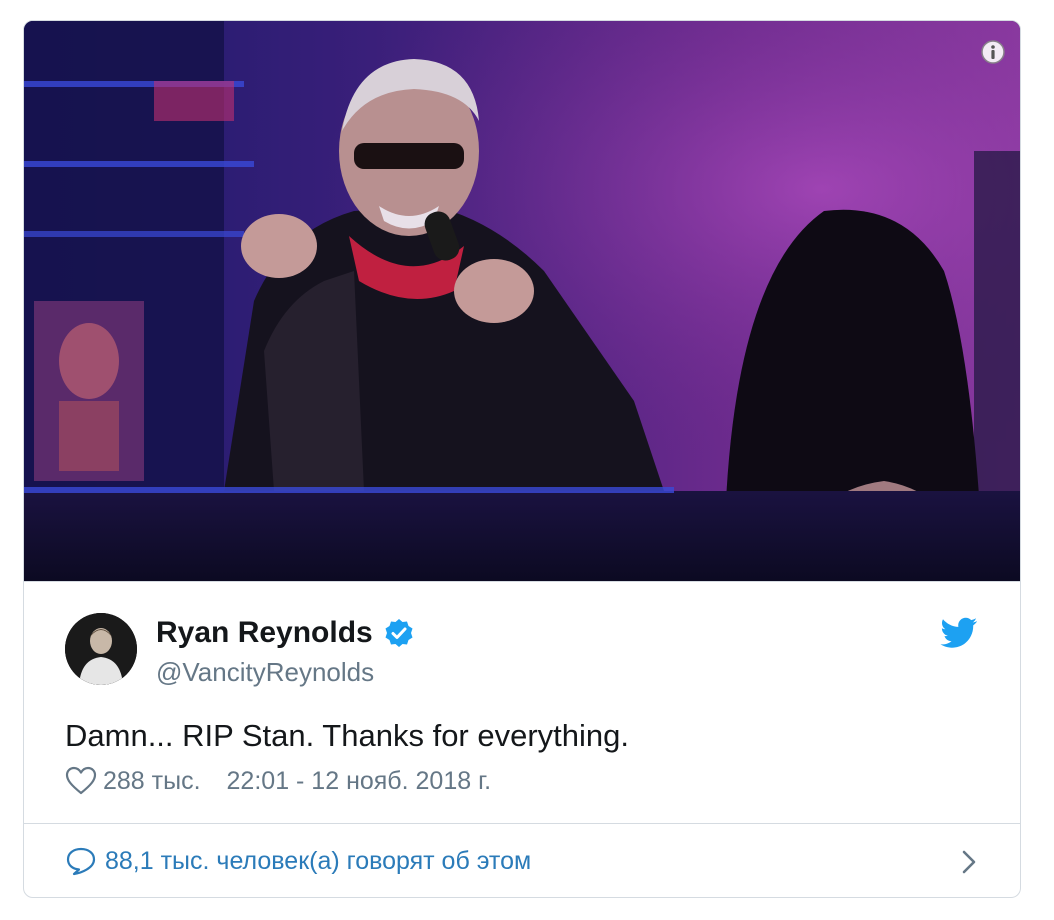  What do you see at coordinates (993, 52) in the screenshot?
I see `info-icon` at bounding box center [993, 52].